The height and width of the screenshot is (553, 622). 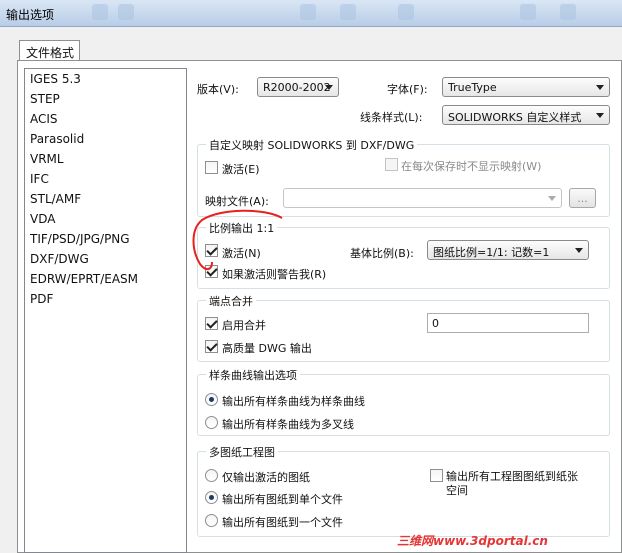 I want to click on title-bar: 输出选项, so click(x=311, y=13).